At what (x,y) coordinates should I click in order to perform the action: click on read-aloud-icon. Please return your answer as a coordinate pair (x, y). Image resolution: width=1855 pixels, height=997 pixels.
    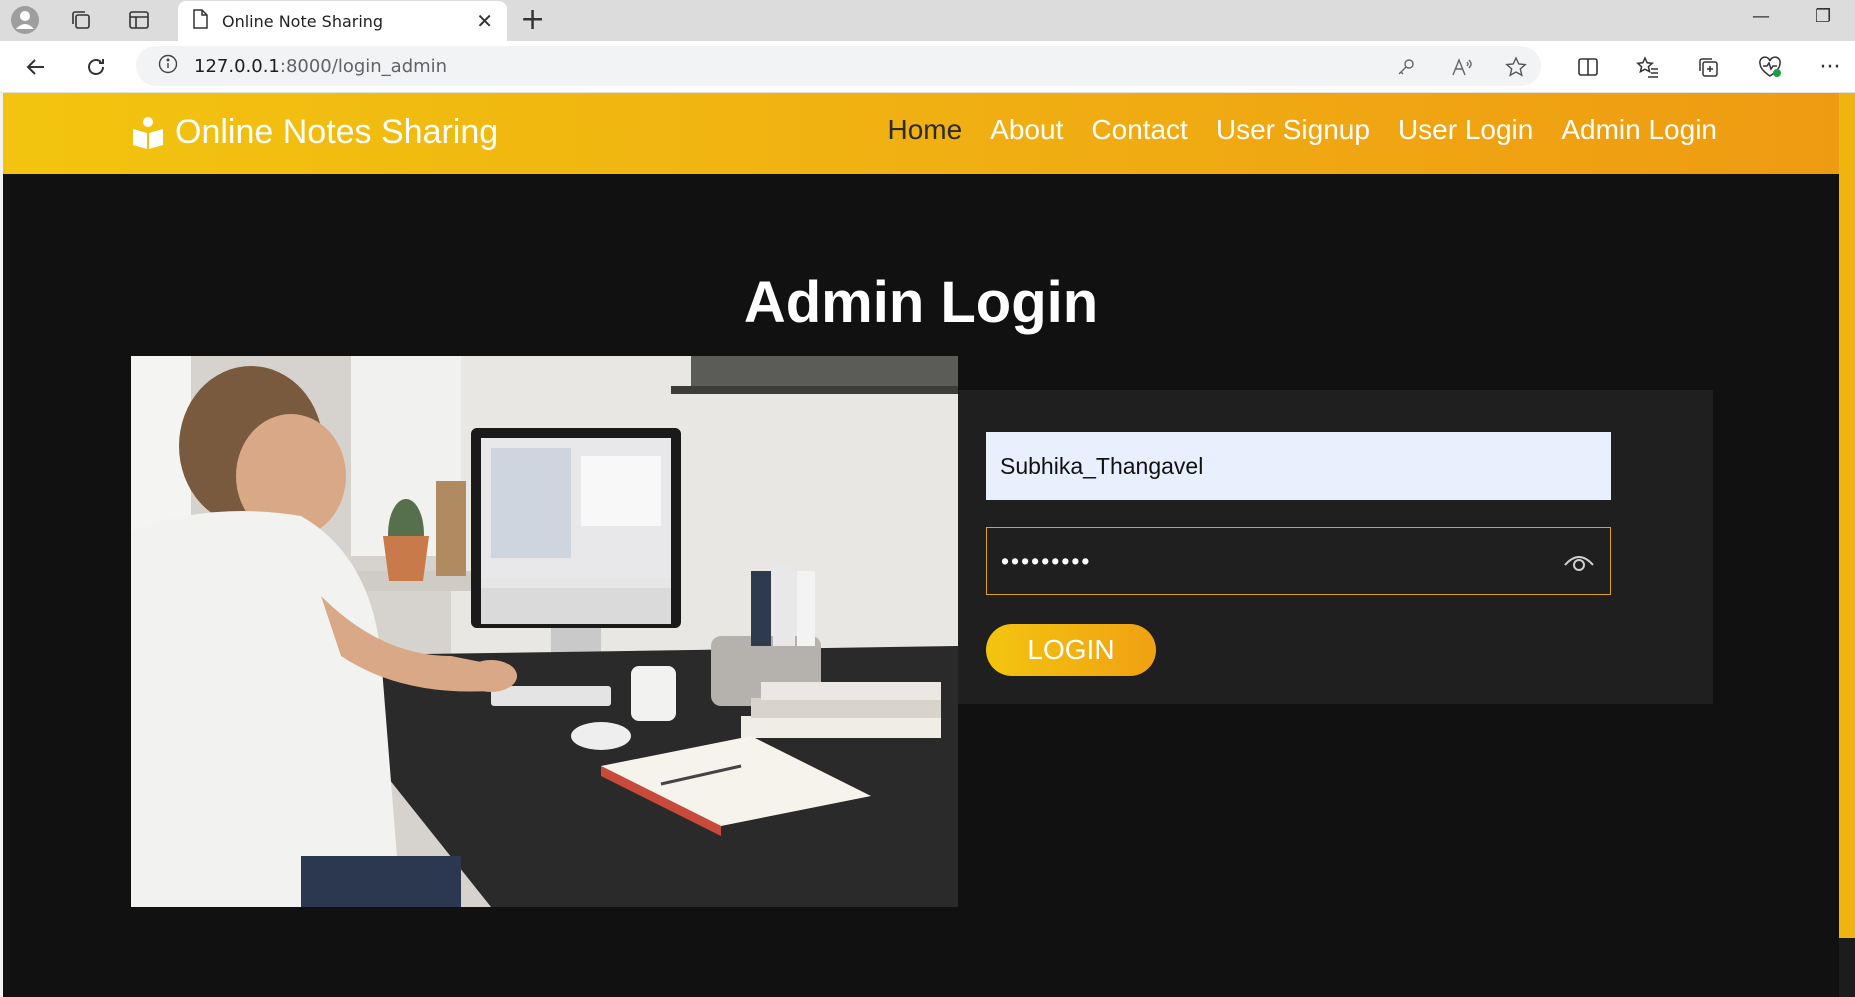
    Looking at the image, I should click on (1462, 67).